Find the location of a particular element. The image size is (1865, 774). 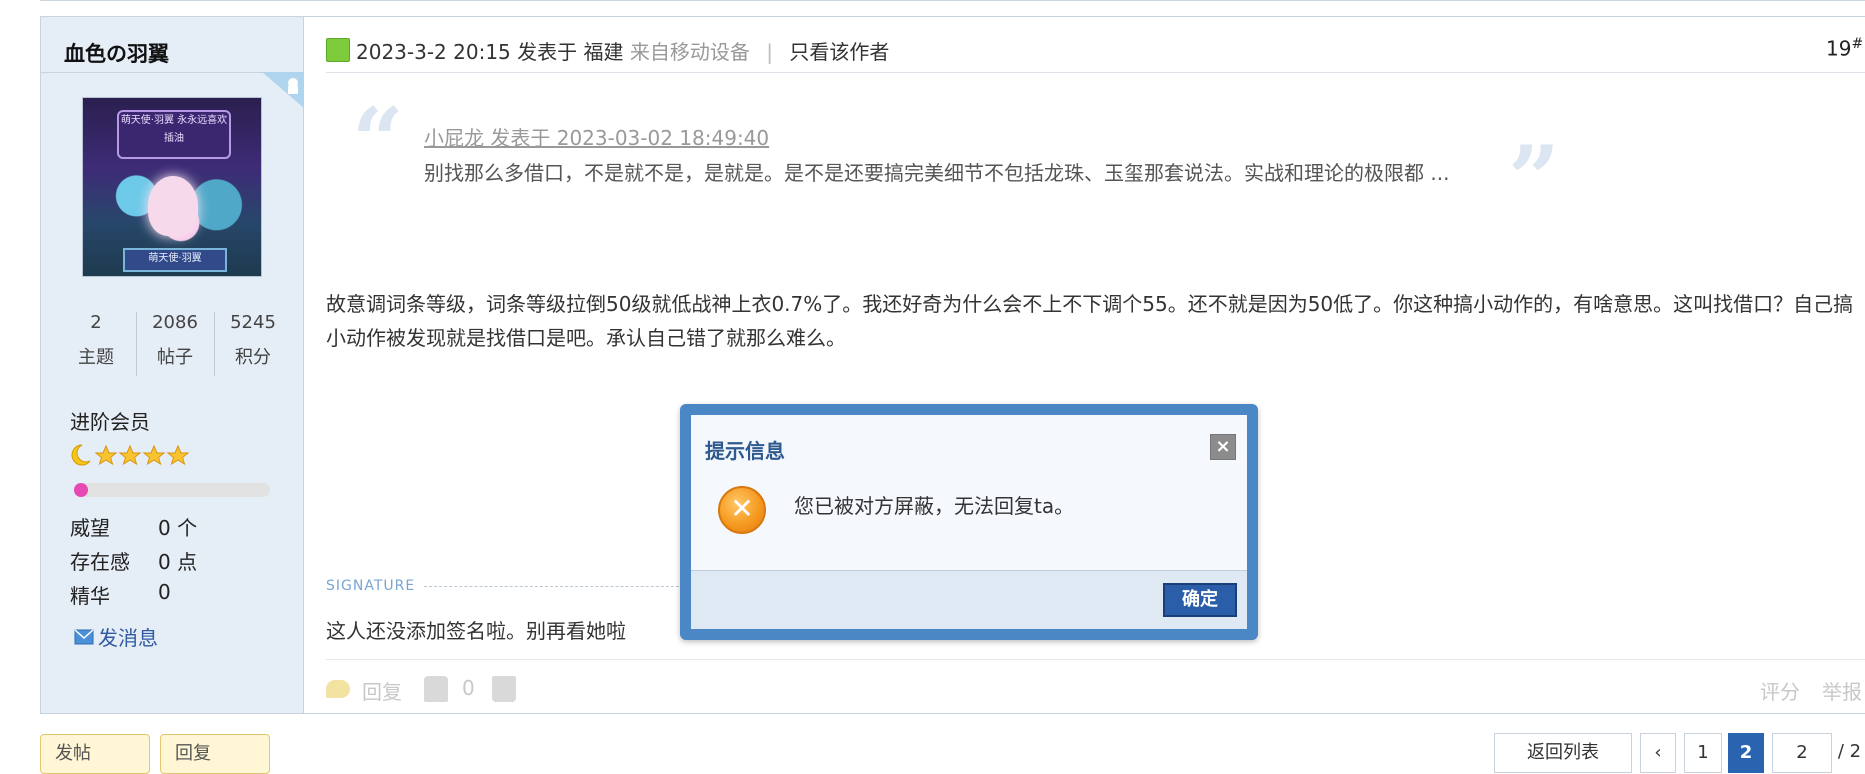

post-header: 2023-3-2 20:15 发表于 福建 来自移动设备 | 只看该作者 is located at coordinates (622, 50).